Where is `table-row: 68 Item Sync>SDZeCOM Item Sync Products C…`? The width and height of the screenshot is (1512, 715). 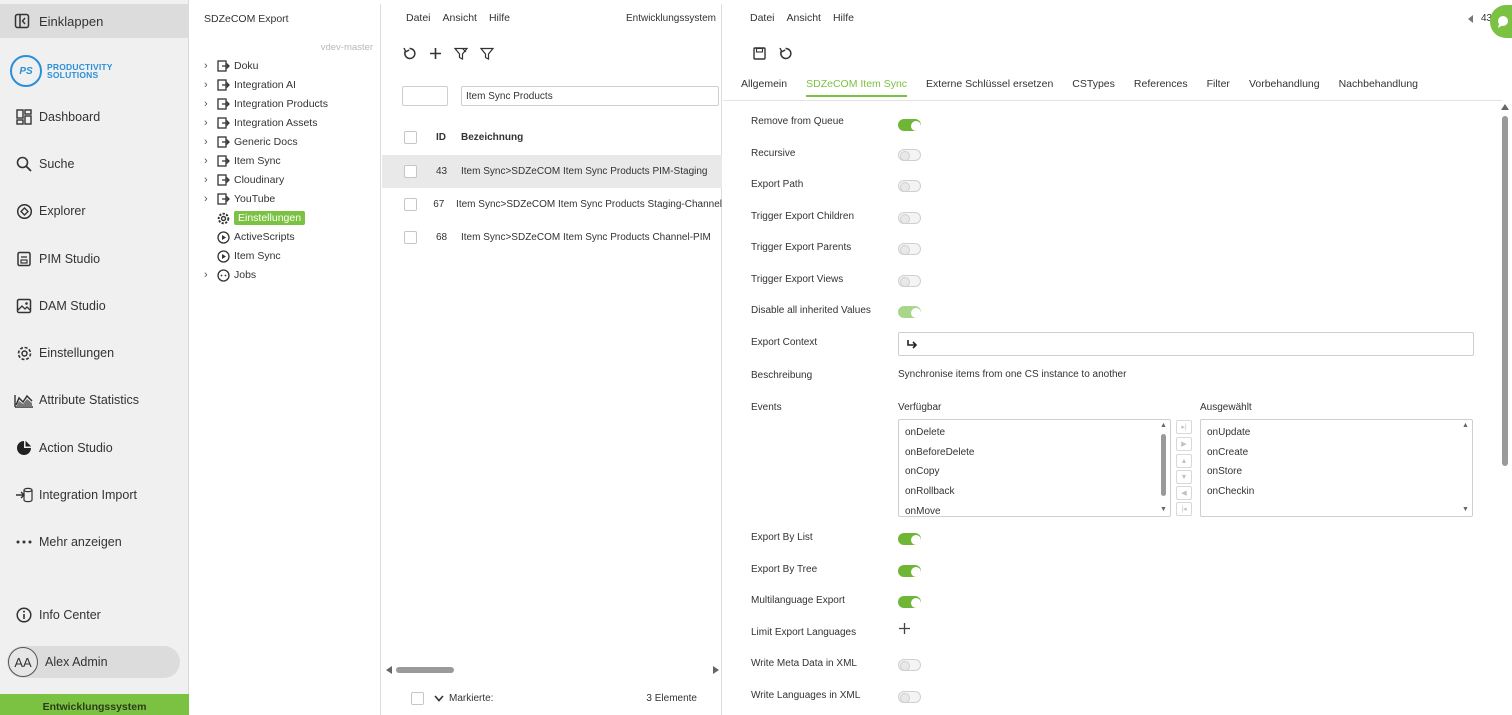 table-row: 68 Item Sync>SDZeCOM Item Sync Products C… is located at coordinates (552, 237).